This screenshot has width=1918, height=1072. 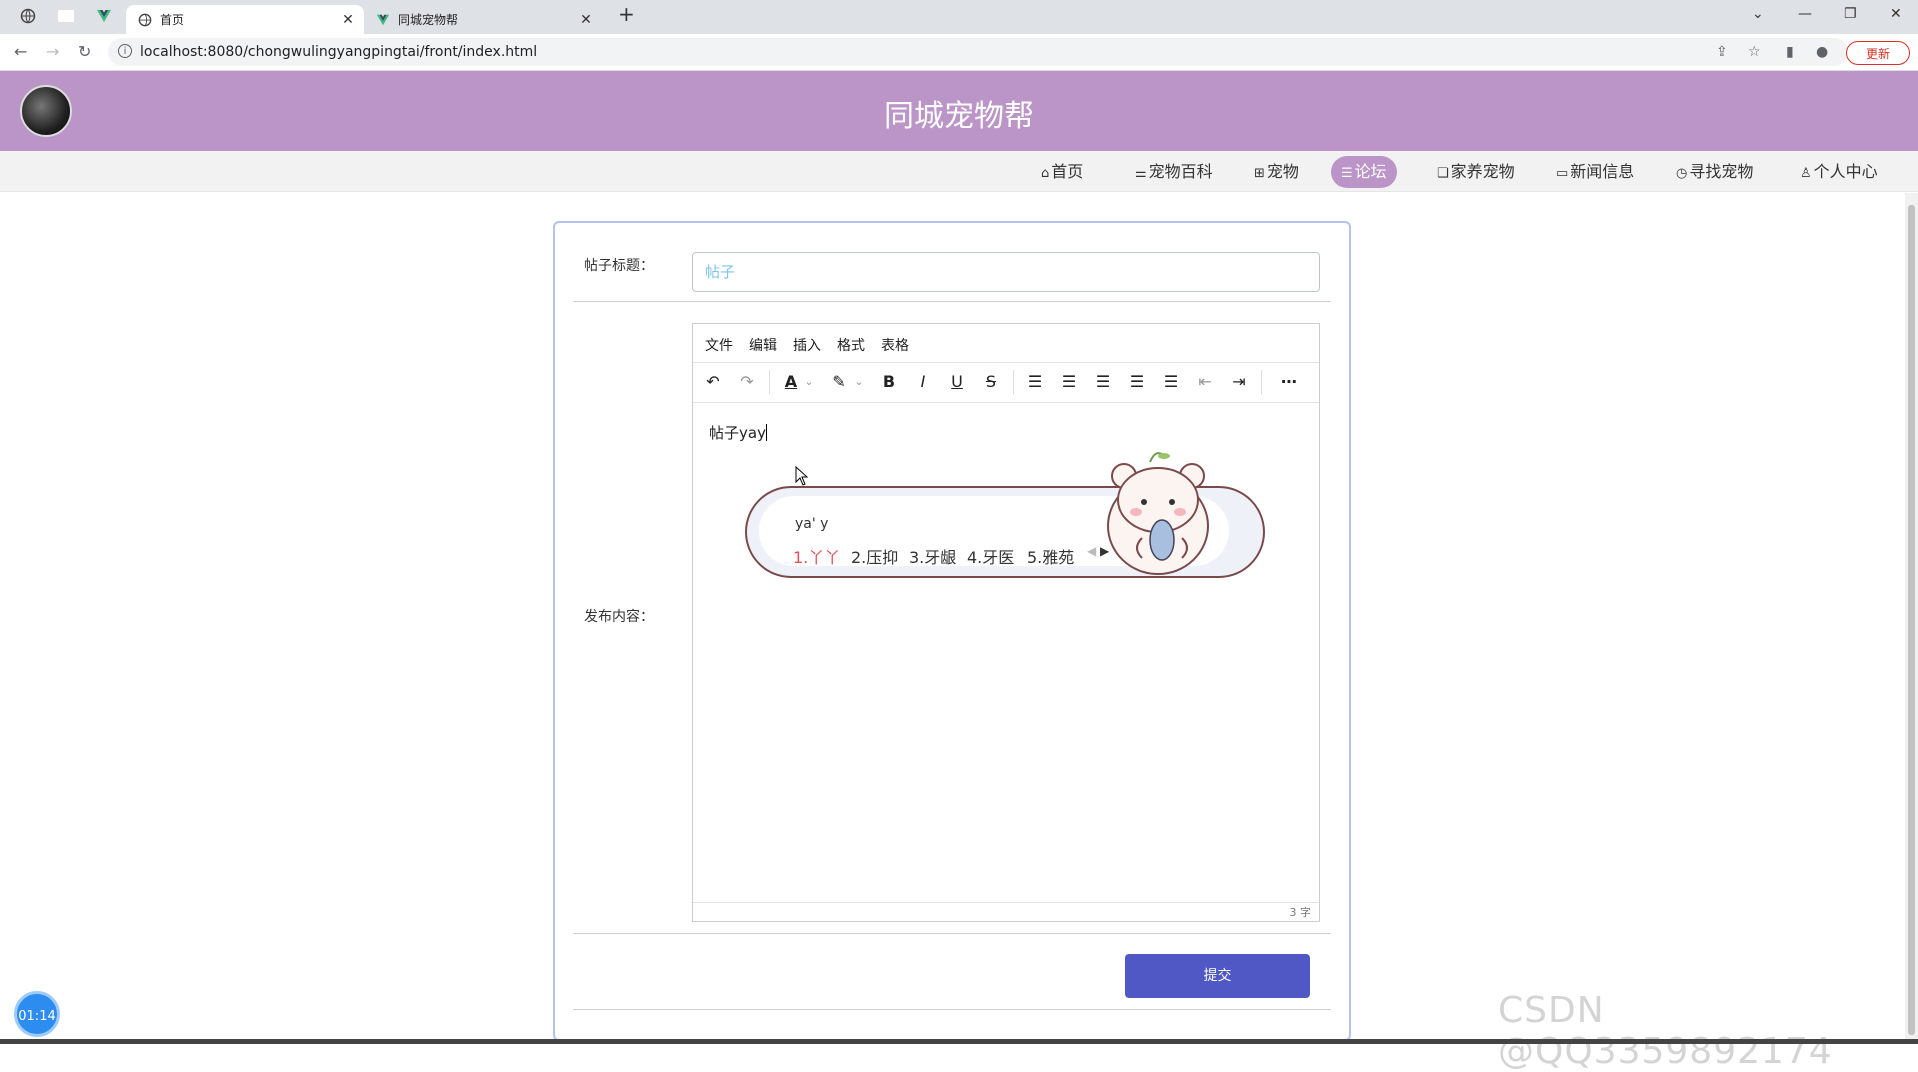 What do you see at coordinates (812, 524) in the screenshot?
I see `ime-composition: ya' y` at bounding box center [812, 524].